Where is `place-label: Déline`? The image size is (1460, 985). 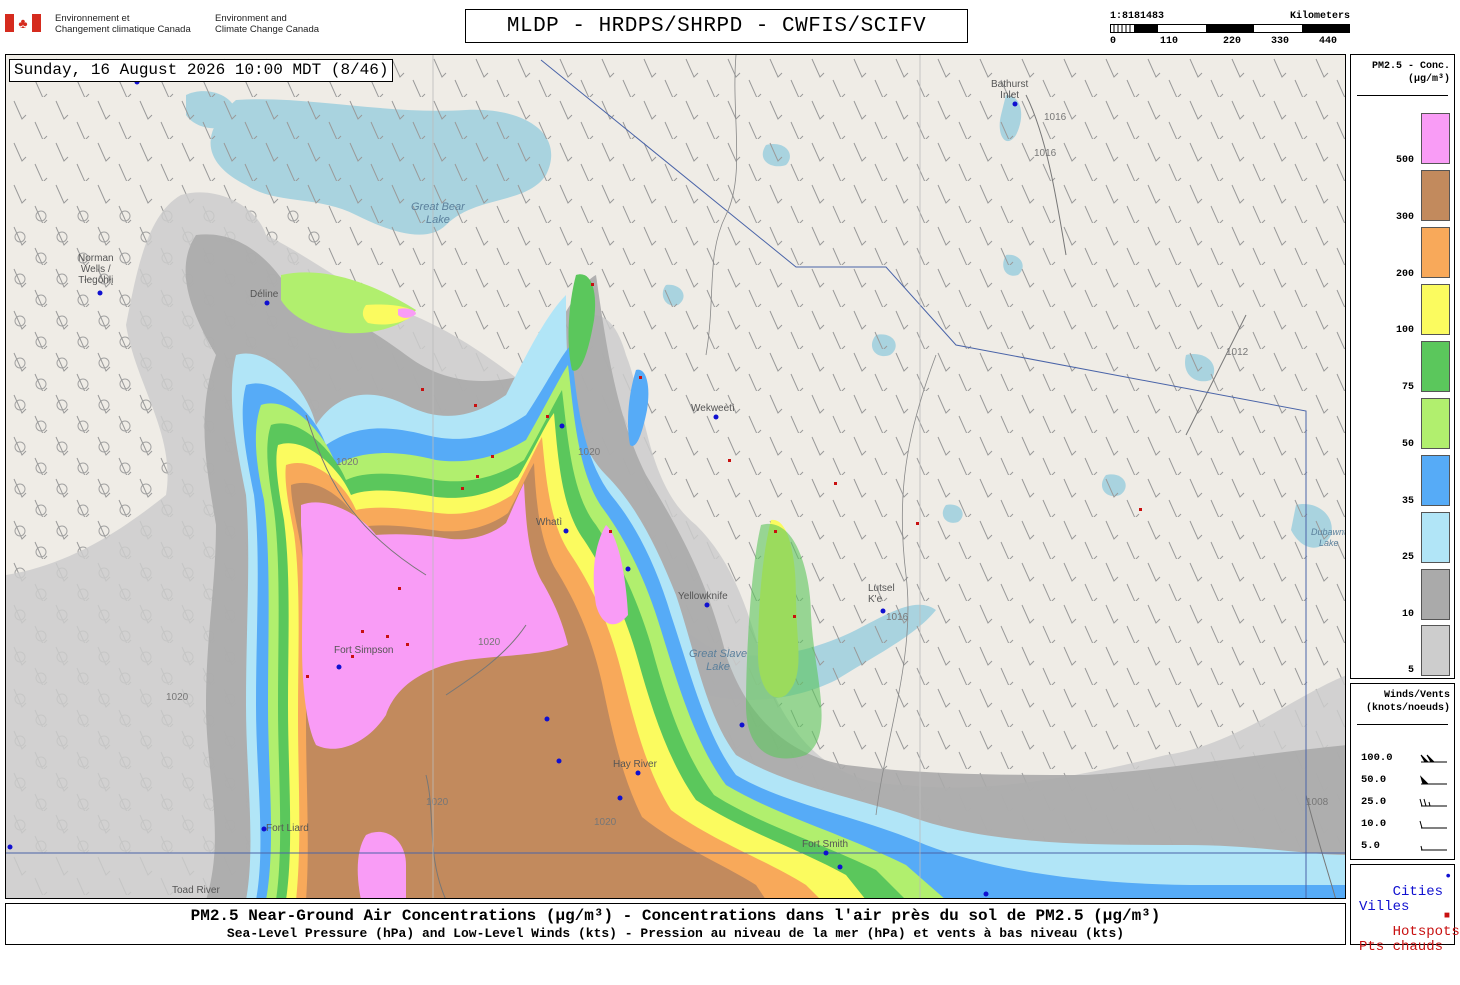
place-label: Déline is located at coordinates (264, 294).